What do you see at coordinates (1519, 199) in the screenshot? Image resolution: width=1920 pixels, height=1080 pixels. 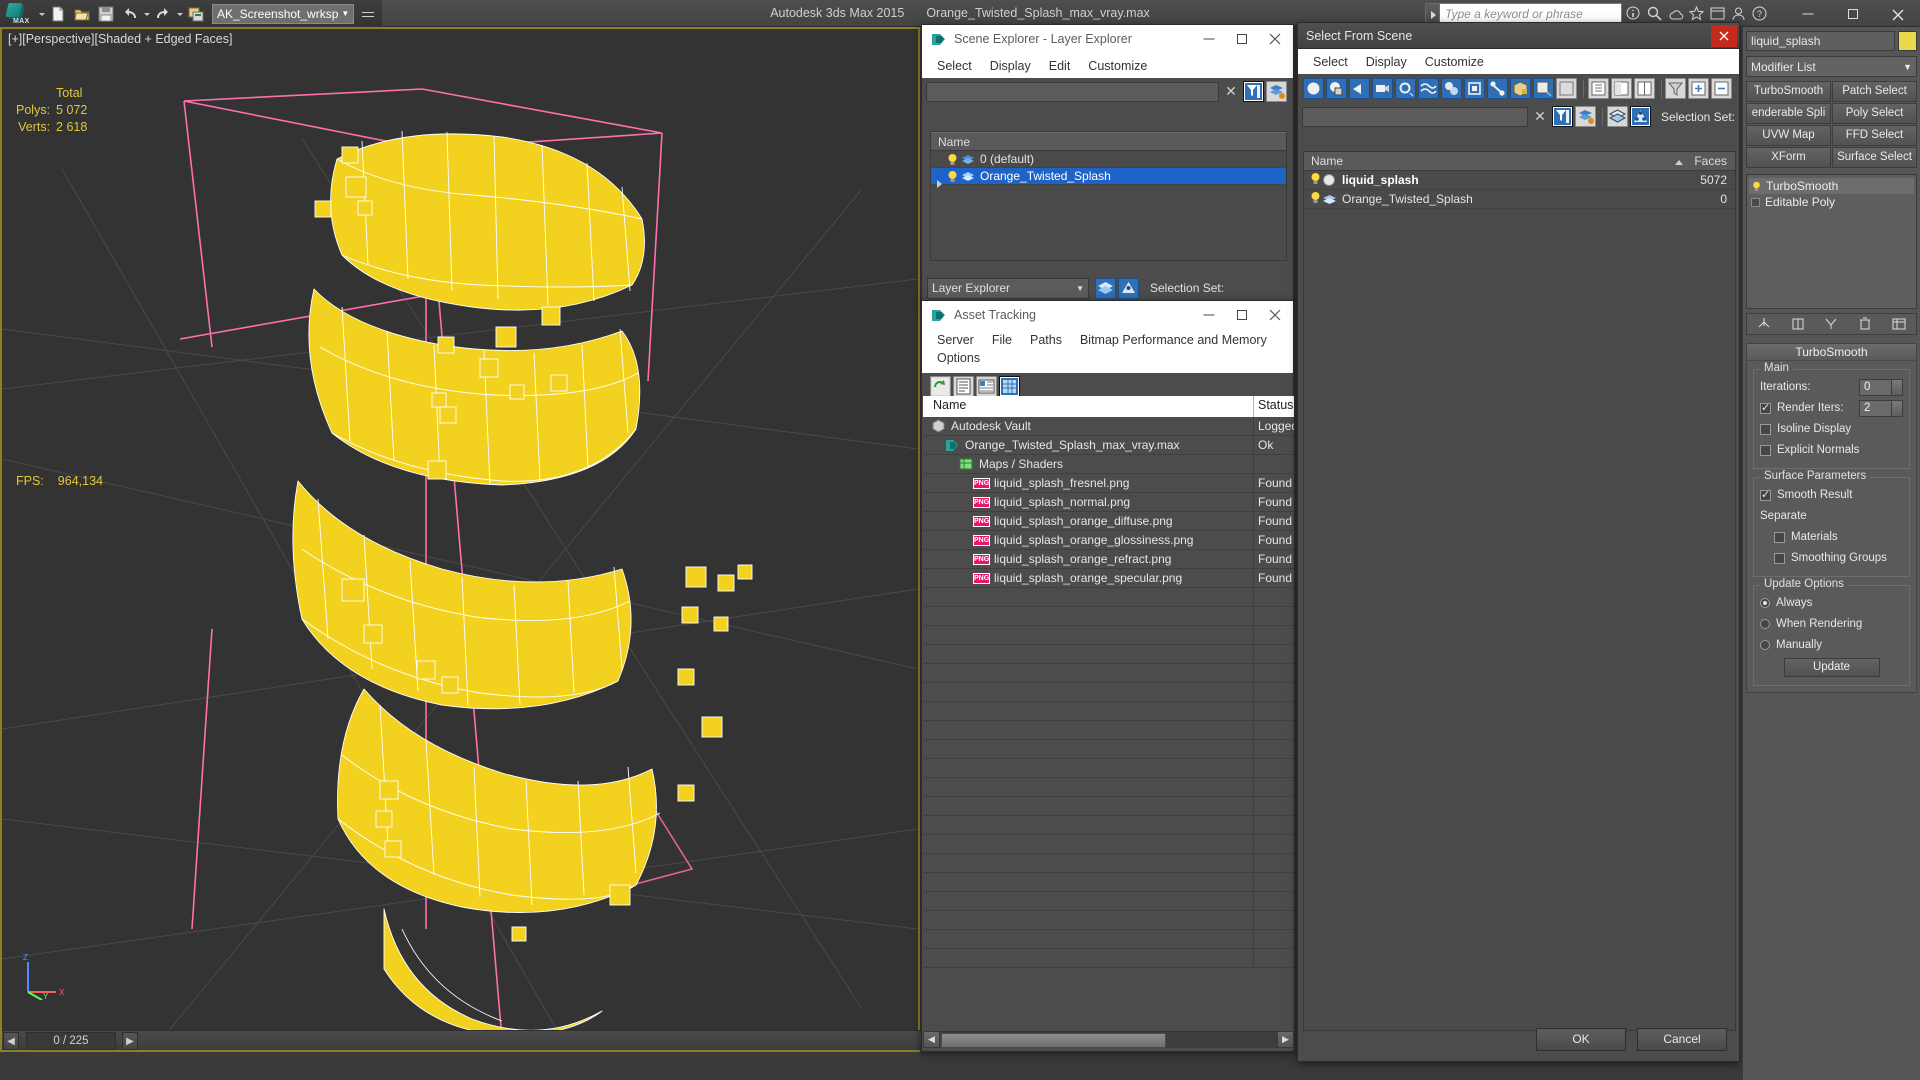 I see `ss-row-orange-twisted-splash: Orange_Twisted_Splash 0` at bounding box center [1519, 199].